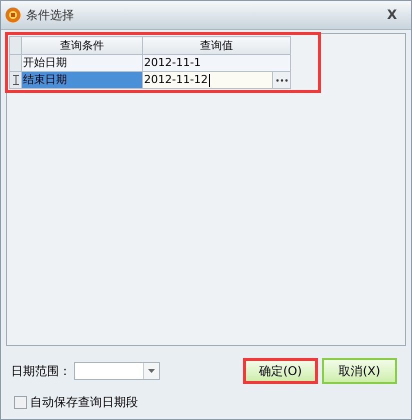 This screenshot has width=412, height=420. What do you see at coordinates (117, 371) in the screenshot?
I see `date-range-dropdown` at bounding box center [117, 371].